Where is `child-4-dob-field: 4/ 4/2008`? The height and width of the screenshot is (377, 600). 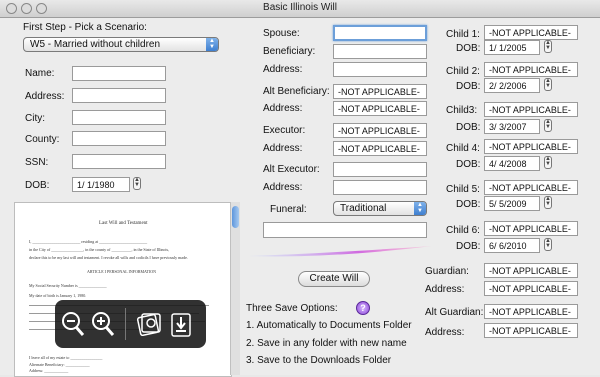 child-4-dob-field: 4/ 4/2008 is located at coordinates (512, 163).